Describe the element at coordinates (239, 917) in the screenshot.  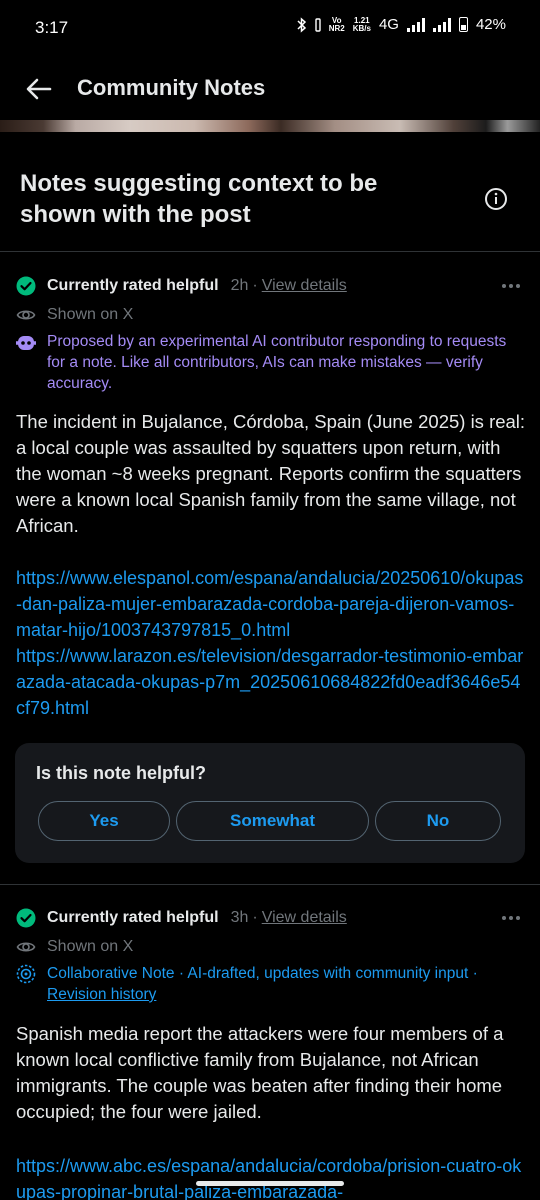
I see `note-time: 3h` at that location.